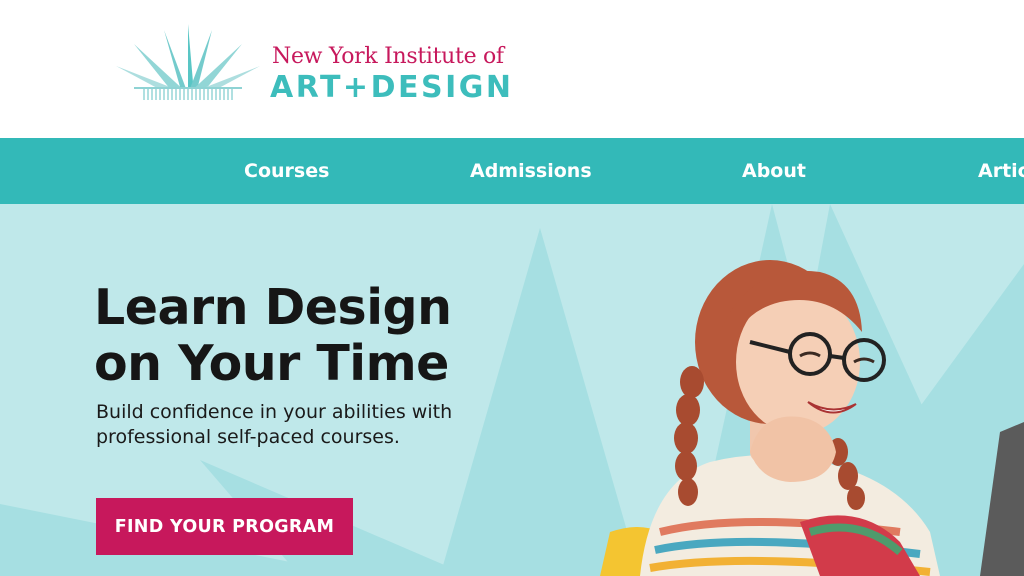 The image size is (1024, 576). I want to click on nav-item-articles: Artic, so click(1001, 171).